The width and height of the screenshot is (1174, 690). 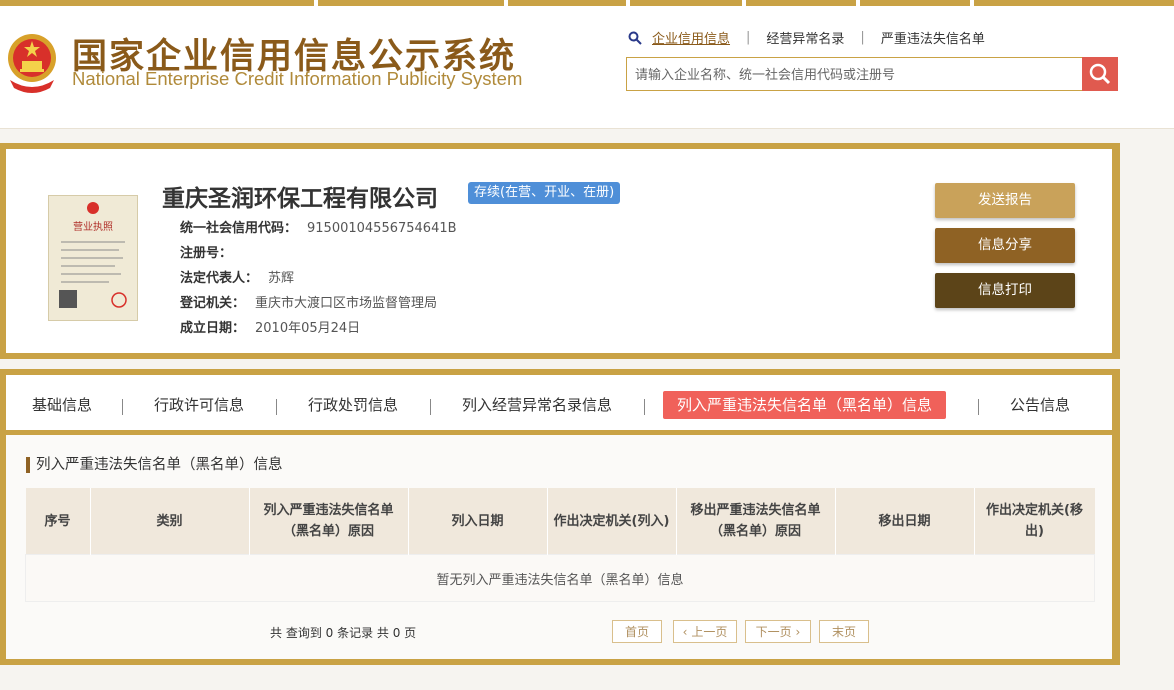 What do you see at coordinates (382, 228) in the screenshot?
I see `info-value: 91500104556754641B` at bounding box center [382, 228].